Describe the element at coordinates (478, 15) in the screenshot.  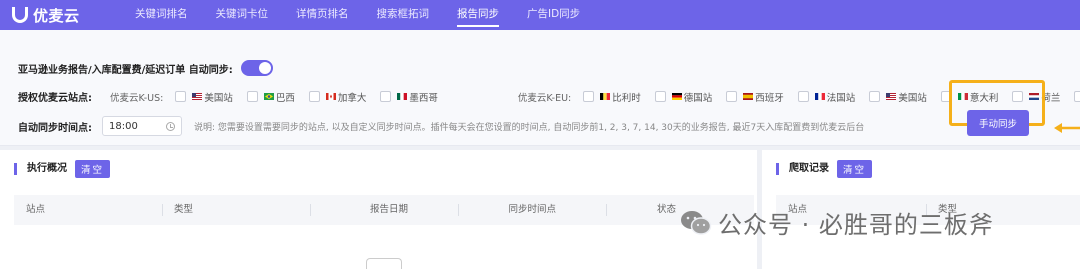
I see `nav-tab-report-sync: 报告同步` at that location.